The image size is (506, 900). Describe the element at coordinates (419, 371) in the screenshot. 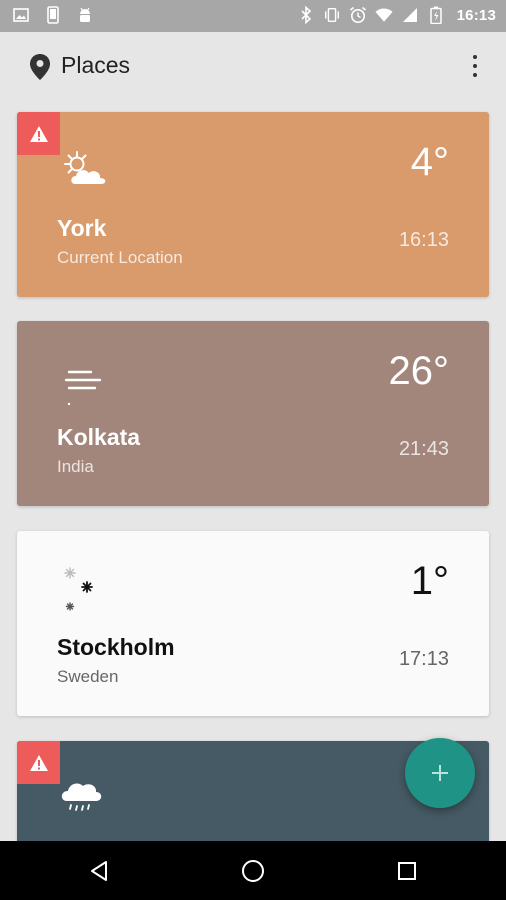

I see `temperature: 26°` at that location.